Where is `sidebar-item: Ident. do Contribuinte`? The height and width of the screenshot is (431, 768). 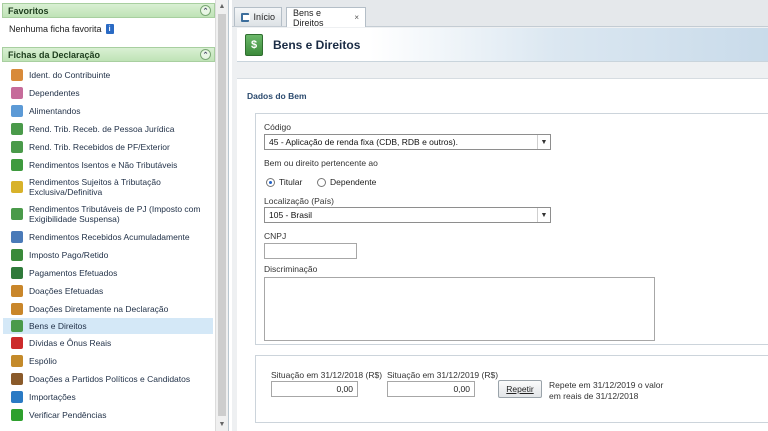 sidebar-item: Ident. do Contribuinte is located at coordinates (108, 75).